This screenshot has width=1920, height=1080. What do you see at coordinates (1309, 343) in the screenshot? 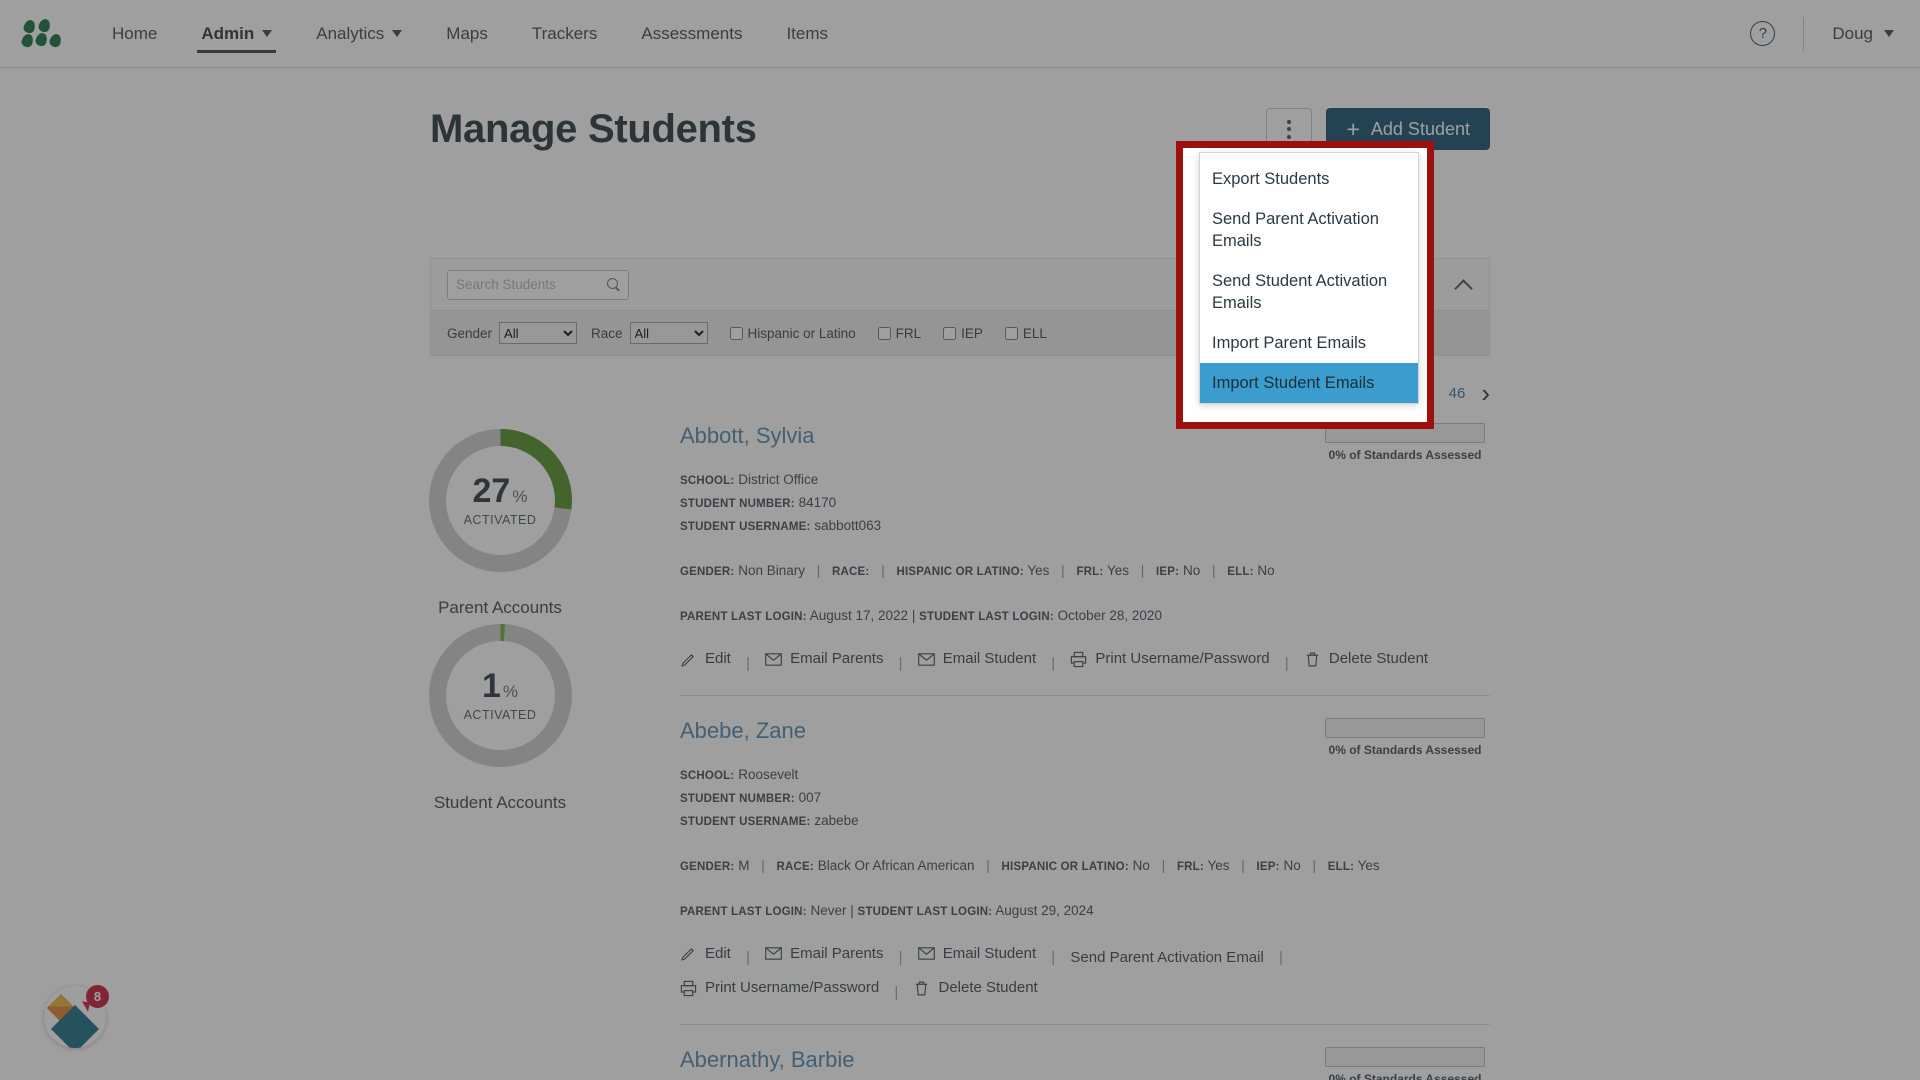
I see `menu-item-import-parent-emails: Import Parent Emails` at bounding box center [1309, 343].